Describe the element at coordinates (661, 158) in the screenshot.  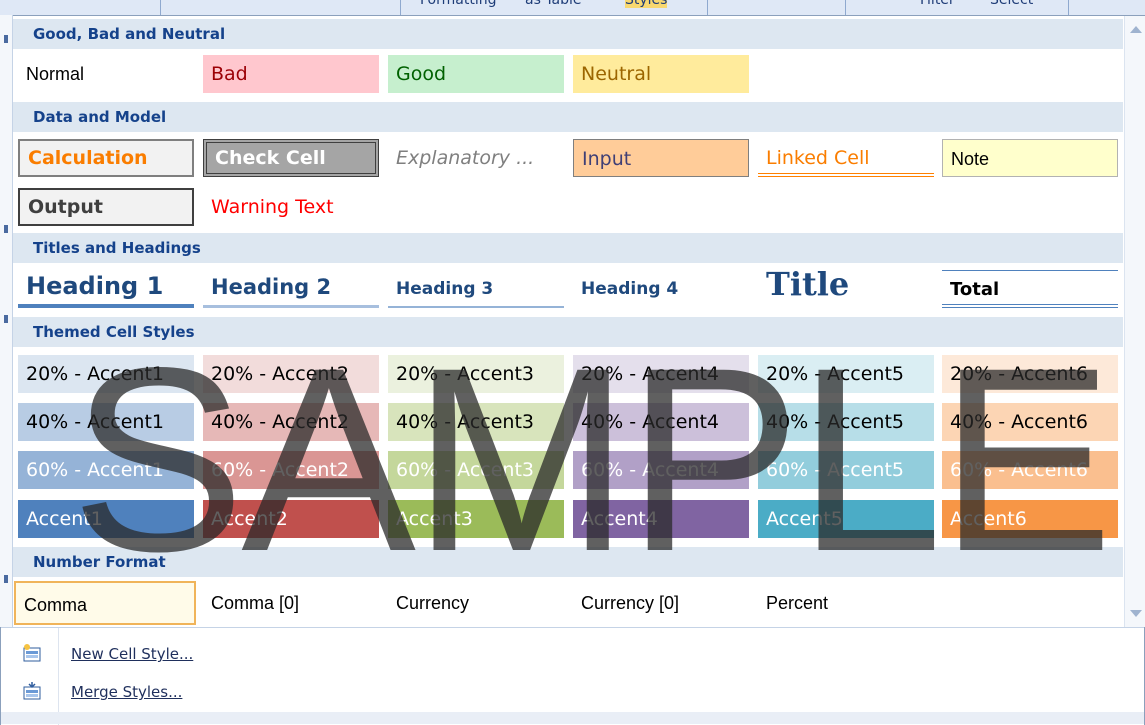
I see `style-input: Input` at that location.